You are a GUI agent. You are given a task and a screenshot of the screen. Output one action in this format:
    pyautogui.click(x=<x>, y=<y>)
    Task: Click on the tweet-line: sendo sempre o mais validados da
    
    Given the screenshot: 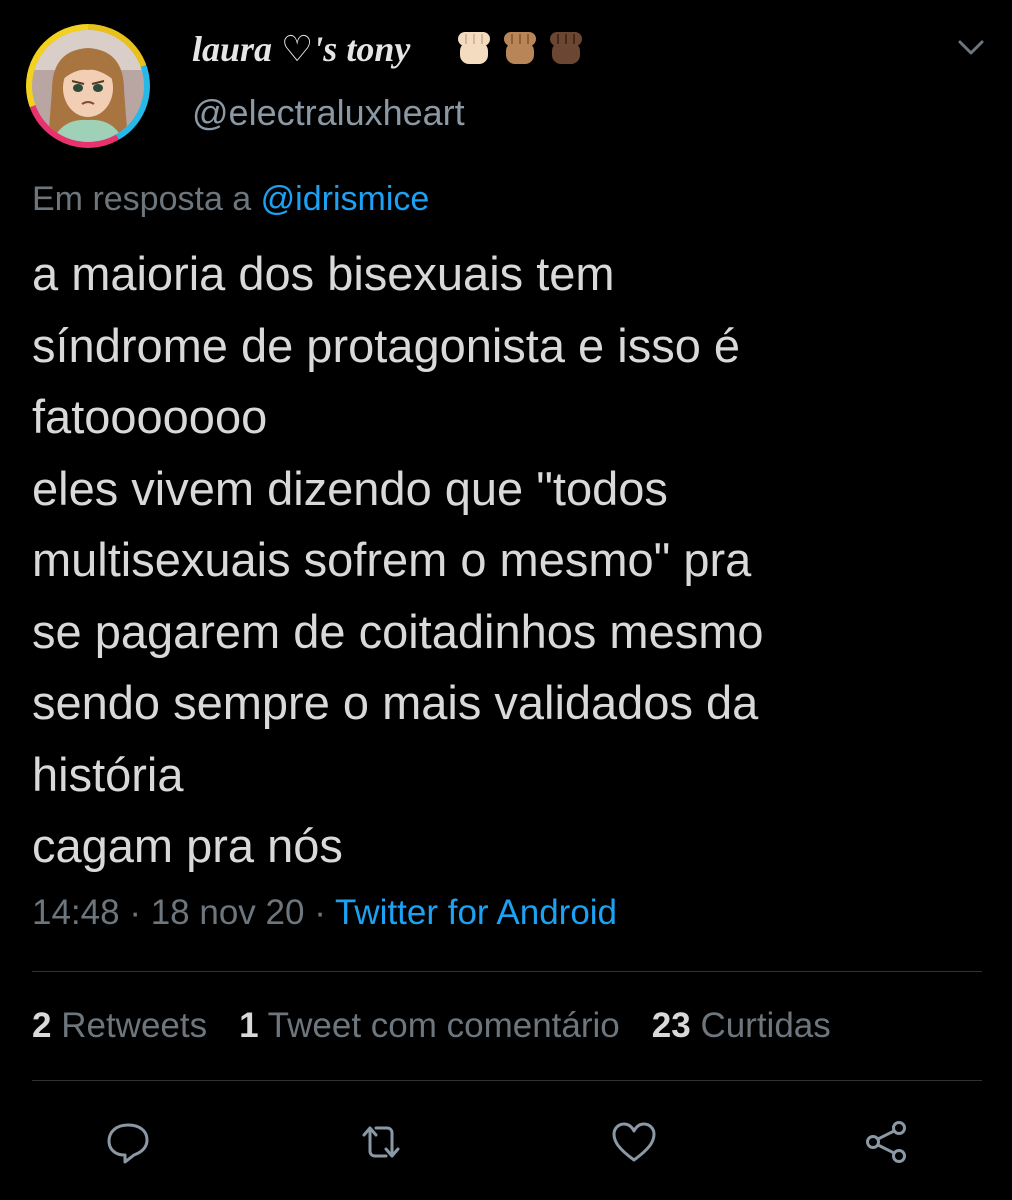 What is the action you would take?
    pyautogui.click(x=395, y=702)
    